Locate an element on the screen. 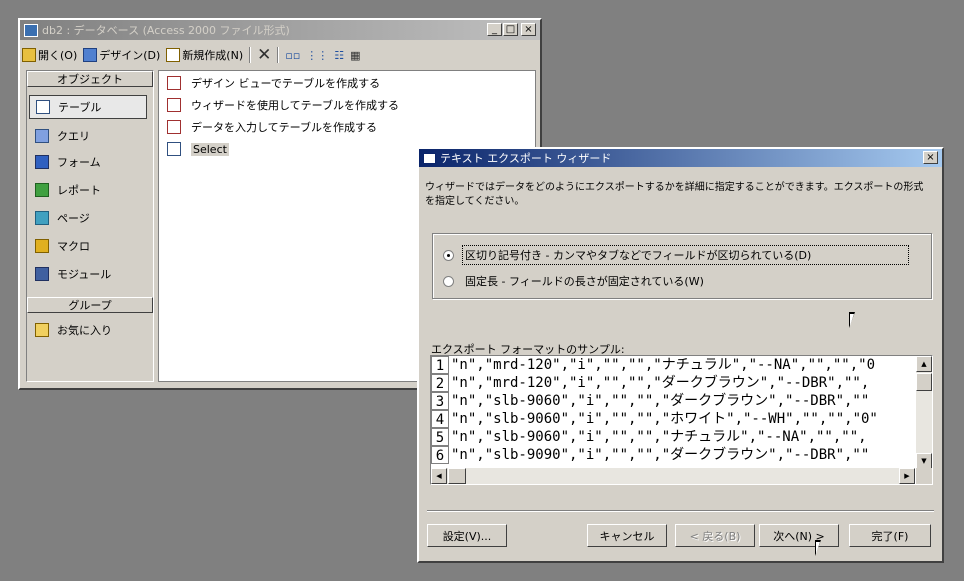  option-fixed-label: 固定長 - フィールドの長さが固定されている(W) is located at coordinates (584, 281).